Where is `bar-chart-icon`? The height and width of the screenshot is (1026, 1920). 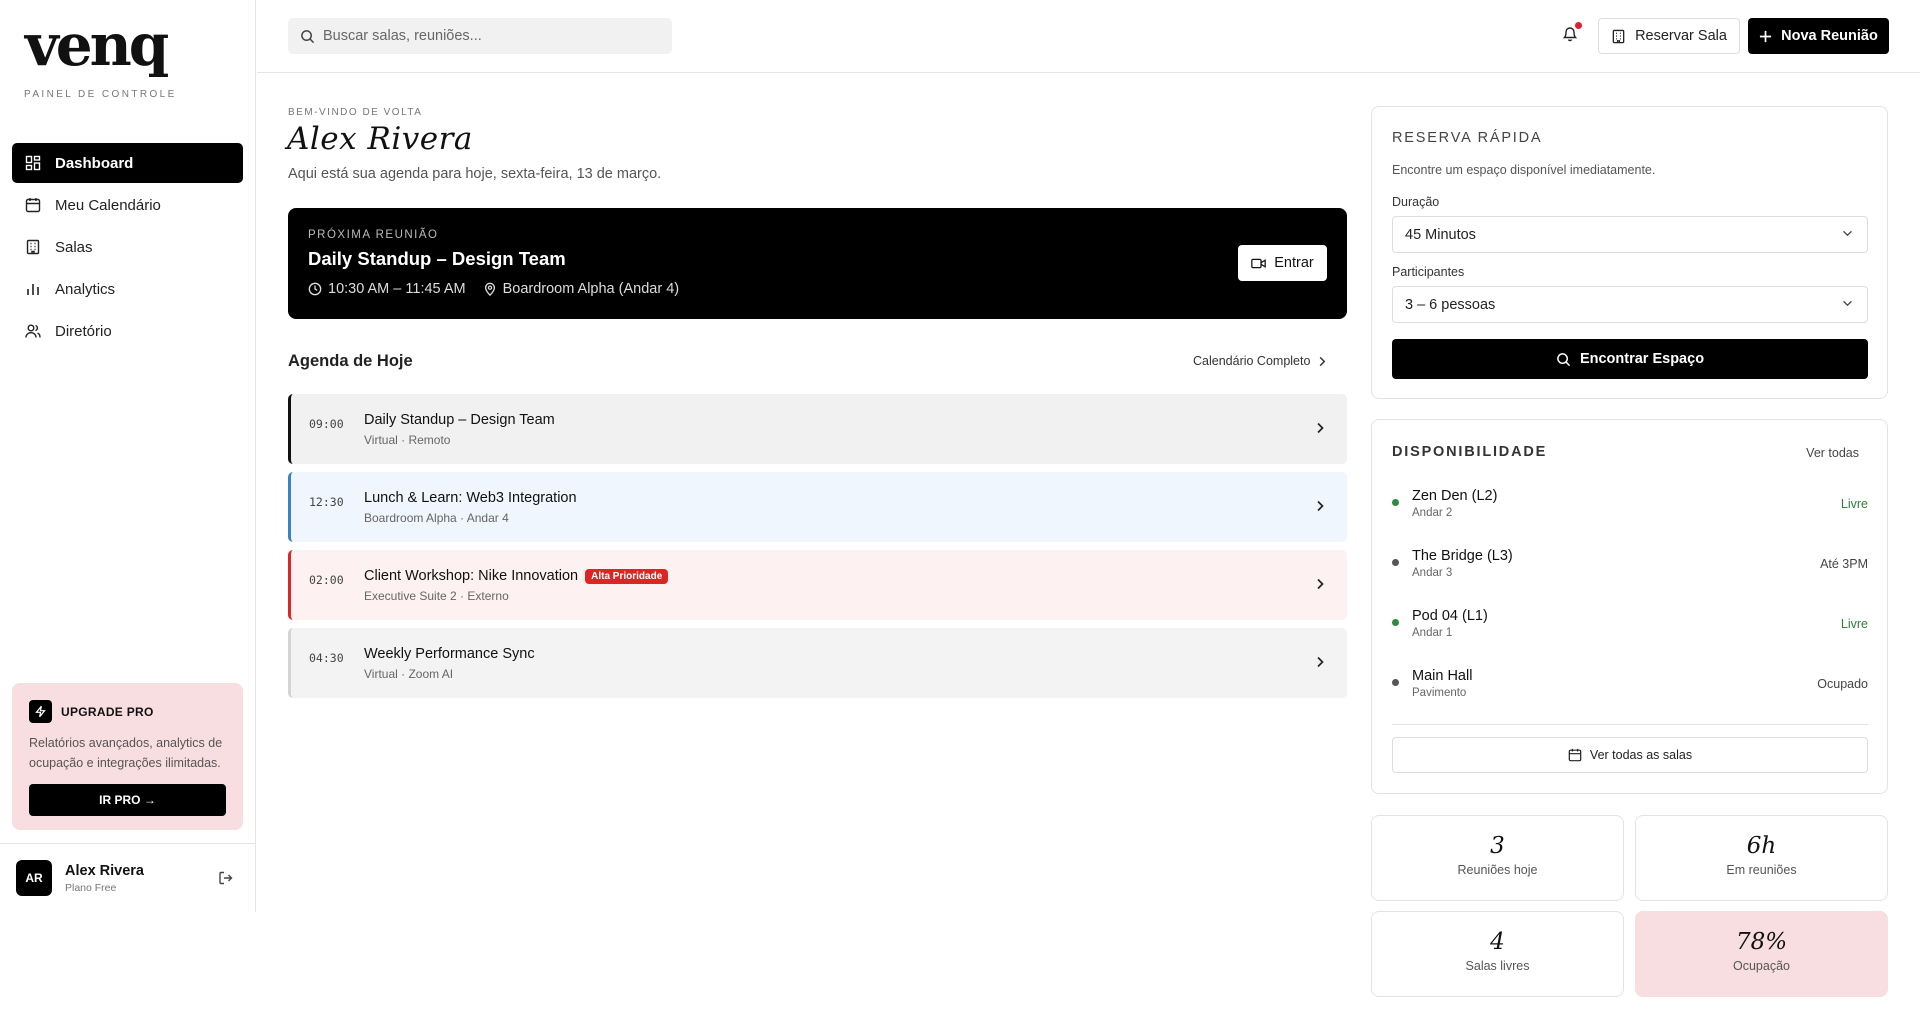
bar-chart-icon is located at coordinates (33, 289).